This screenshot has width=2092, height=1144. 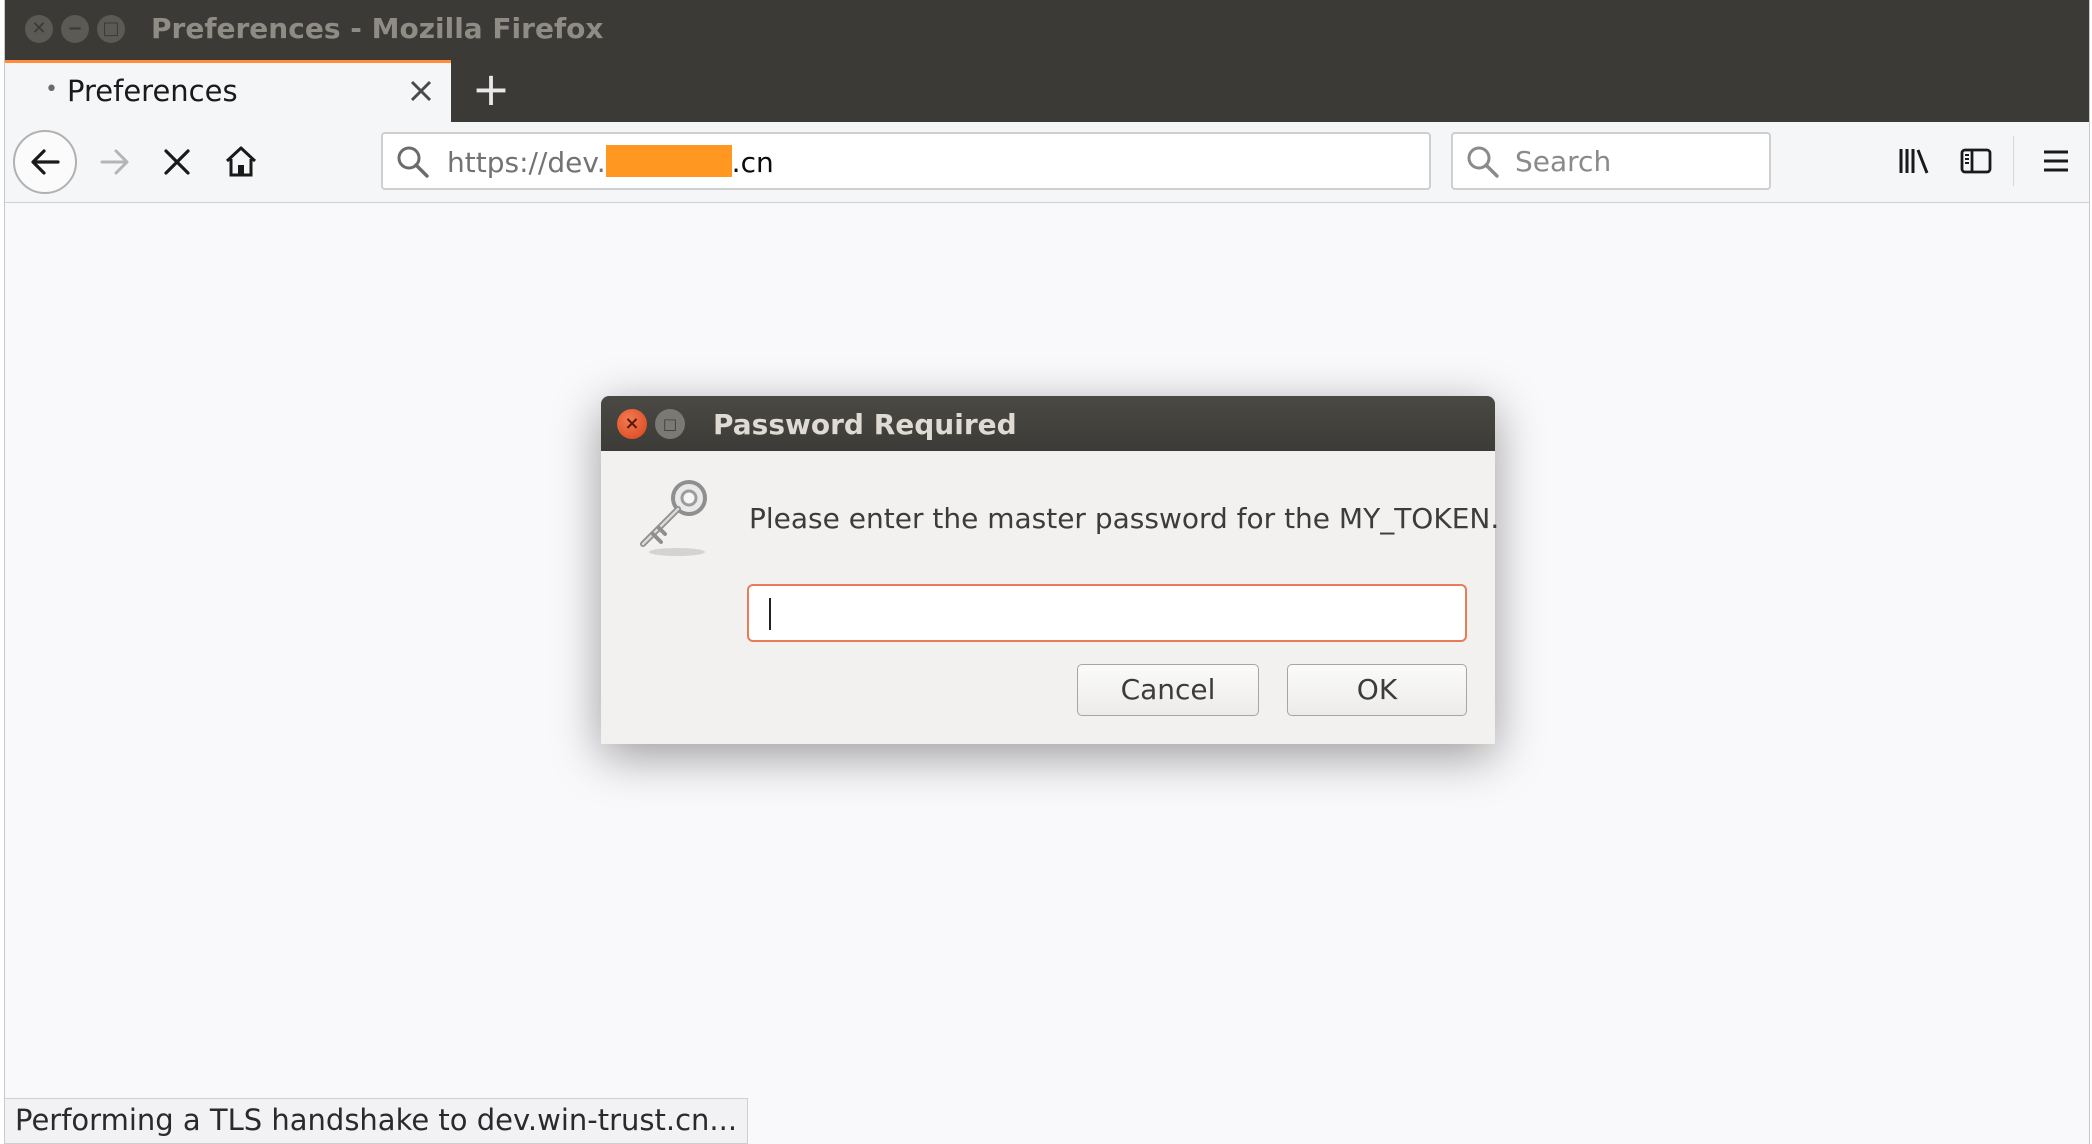 I want to click on tab-preferences: • Preferences, so click(x=228, y=91).